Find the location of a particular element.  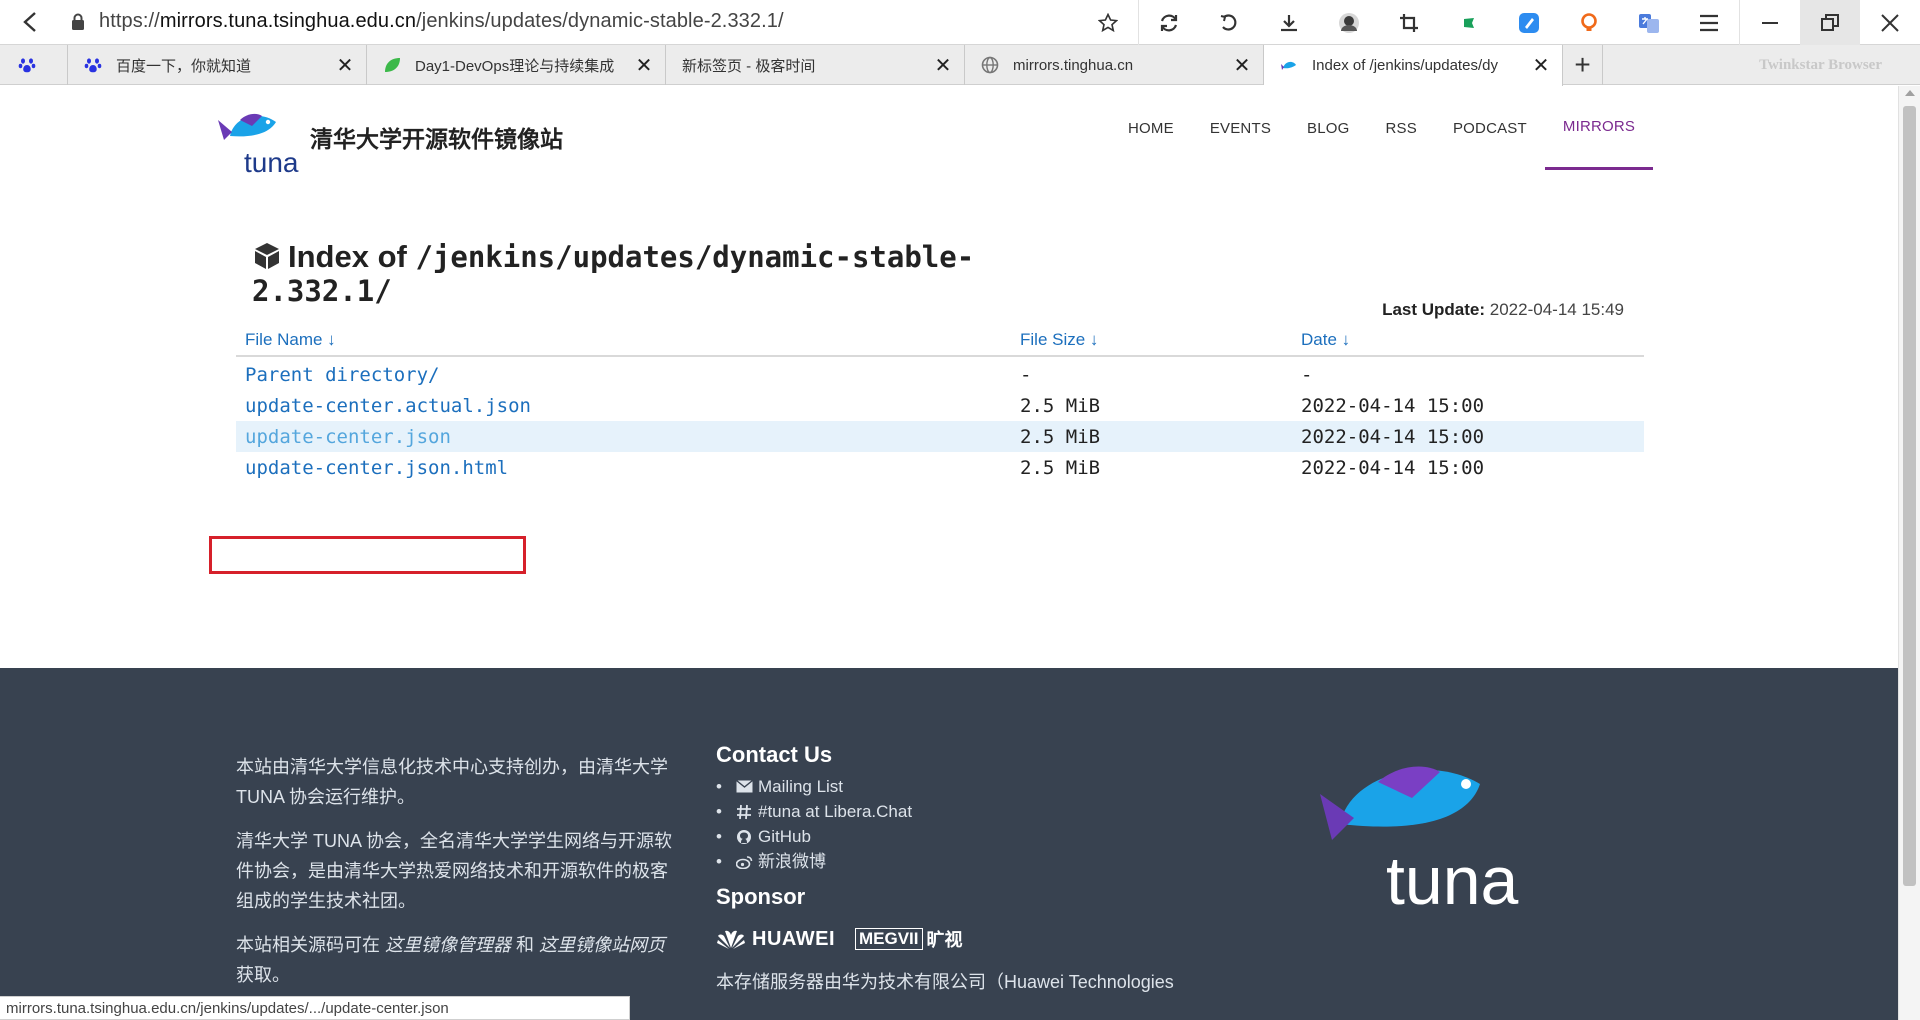

source-link-mirror-web: 这里镜像站网页 is located at coordinates (602, 945).